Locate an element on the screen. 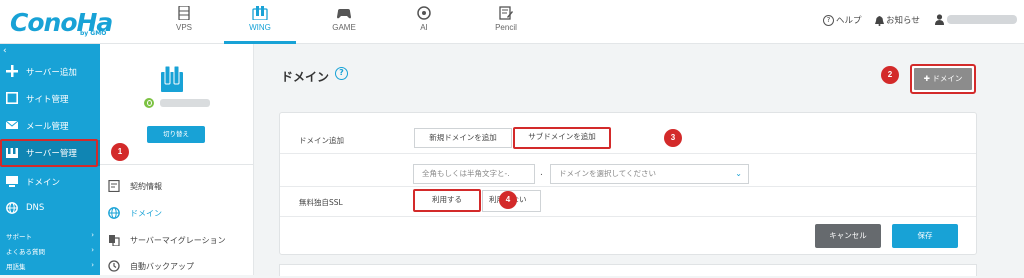 Image resolution: width=1024 pixels, height=278 pixels. menu-item-label: サーバーマイグレーション is located at coordinates (178, 240).